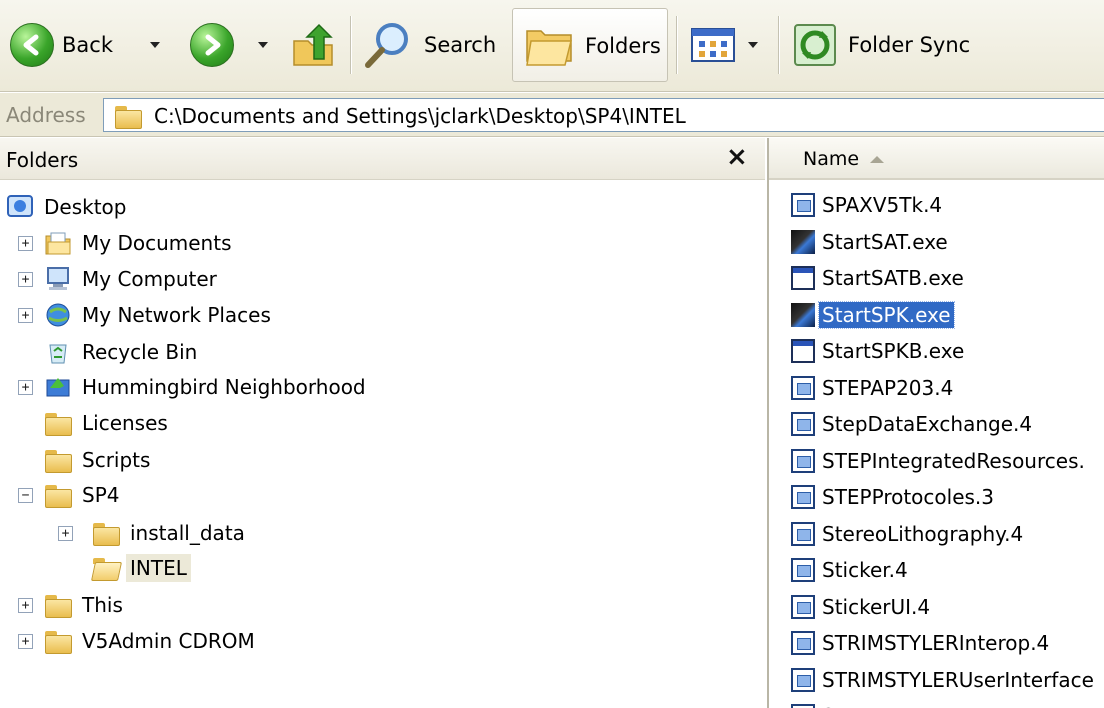 Image resolution: width=1104 pixels, height=708 pixels. Describe the element at coordinates (881, 45) in the screenshot. I see `folder-sync-button: Folder Sync` at that location.